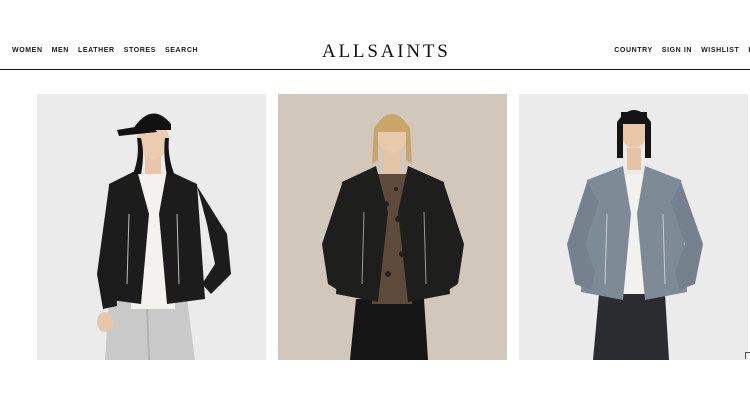 Image resolution: width=750 pixels, height=400 pixels. Describe the element at coordinates (181, 50) in the screenshot. I see `nav-search: SEARCH` at that location.